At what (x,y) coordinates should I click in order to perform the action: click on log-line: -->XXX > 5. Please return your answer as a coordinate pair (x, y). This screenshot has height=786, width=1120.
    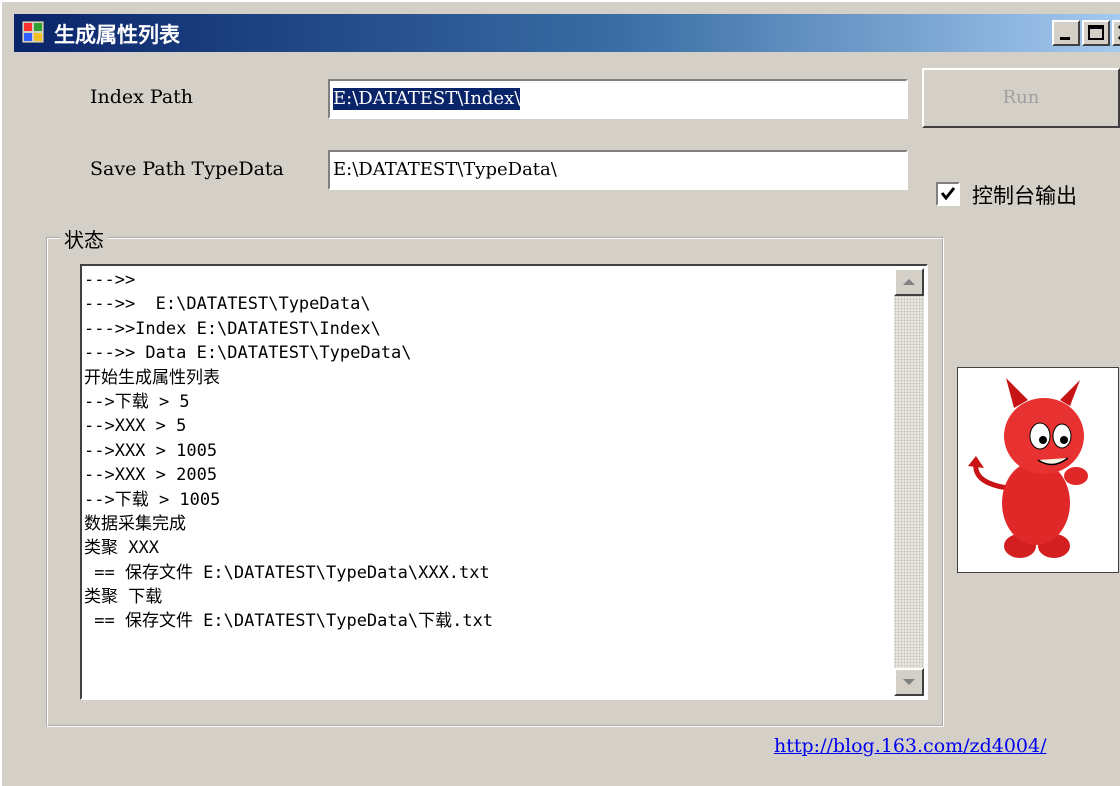
    Looking at the image, I should click on (135, 426).